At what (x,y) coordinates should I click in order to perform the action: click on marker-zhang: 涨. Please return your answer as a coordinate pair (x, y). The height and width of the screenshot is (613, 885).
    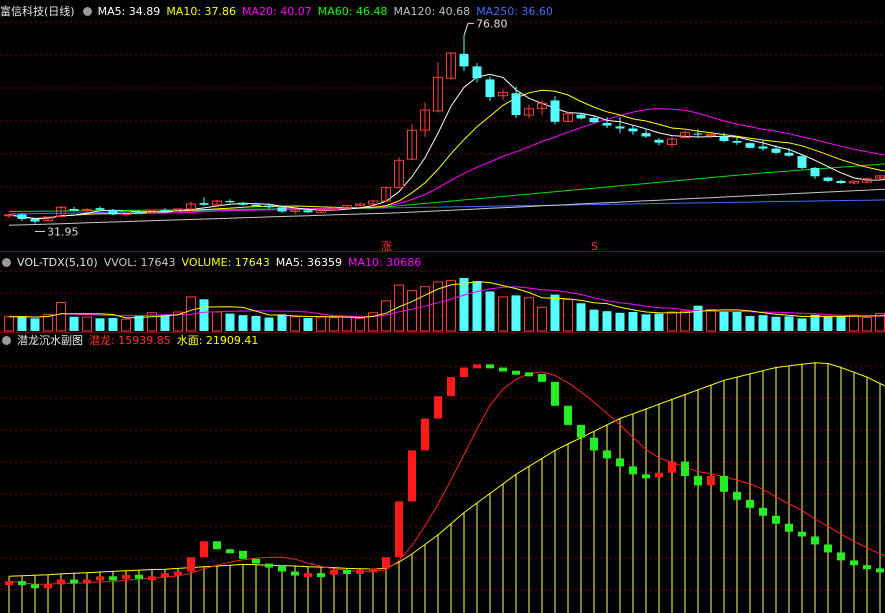
    Looking at the image, I should click on (386, 246).